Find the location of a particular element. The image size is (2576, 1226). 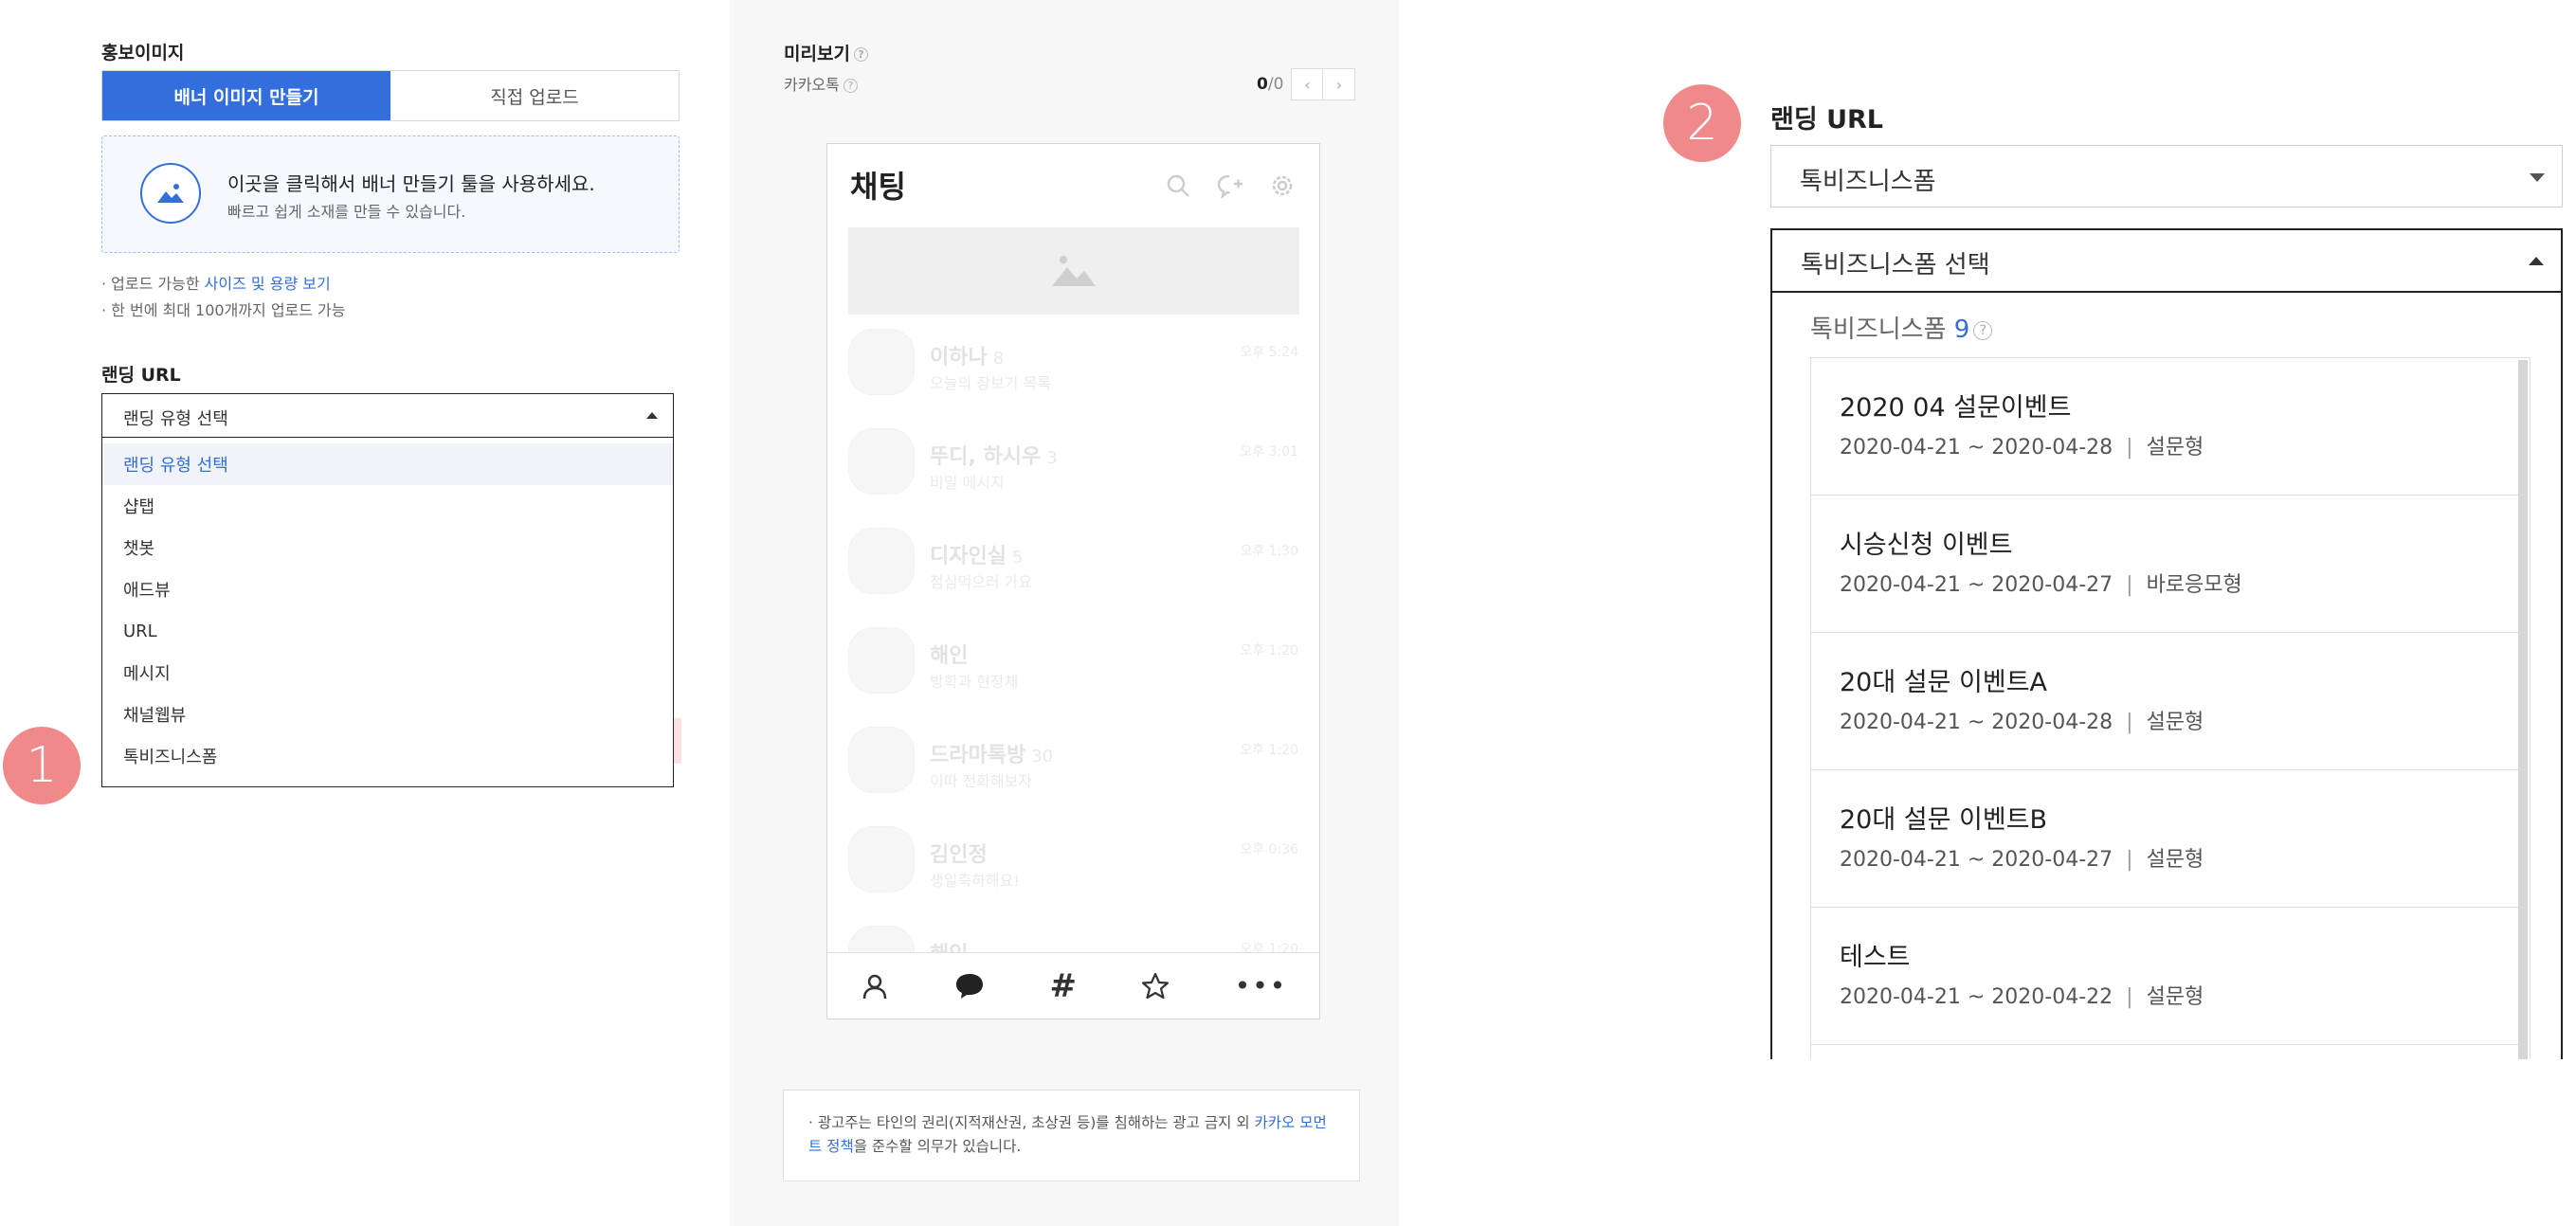

chat-time: 오후 5:24 is located at coordinates (1269, 352).